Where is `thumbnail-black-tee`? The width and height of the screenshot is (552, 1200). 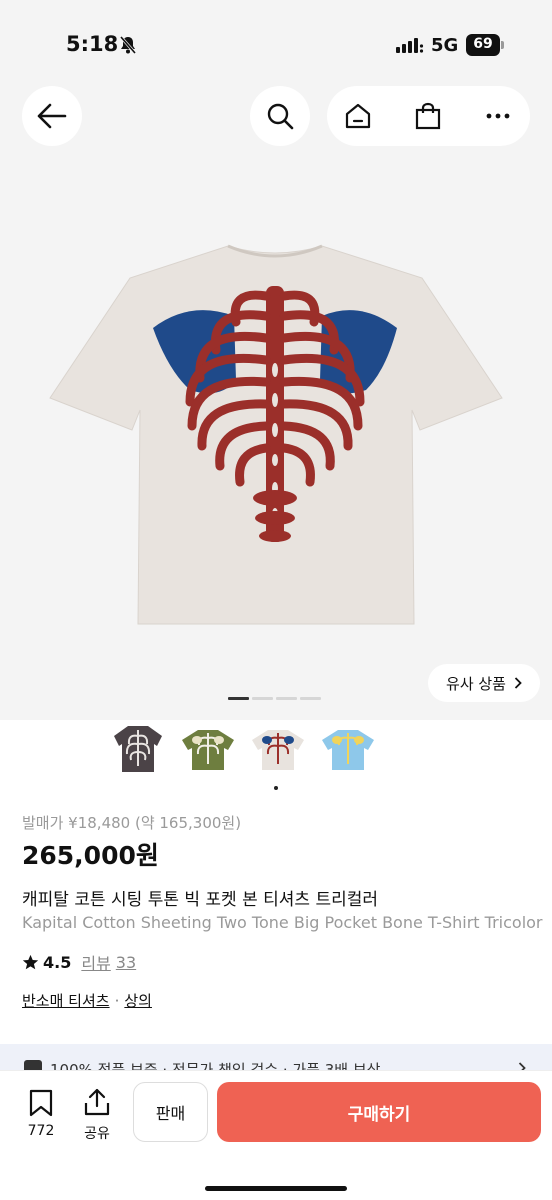
thumbnail-black-tee is located at coordinates (138, 748).